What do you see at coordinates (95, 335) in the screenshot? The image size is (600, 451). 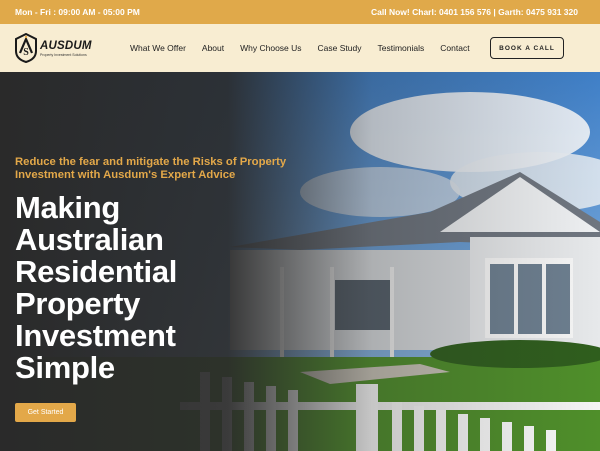 I see `headline-line: Investment` at bounding box center [95, 335].